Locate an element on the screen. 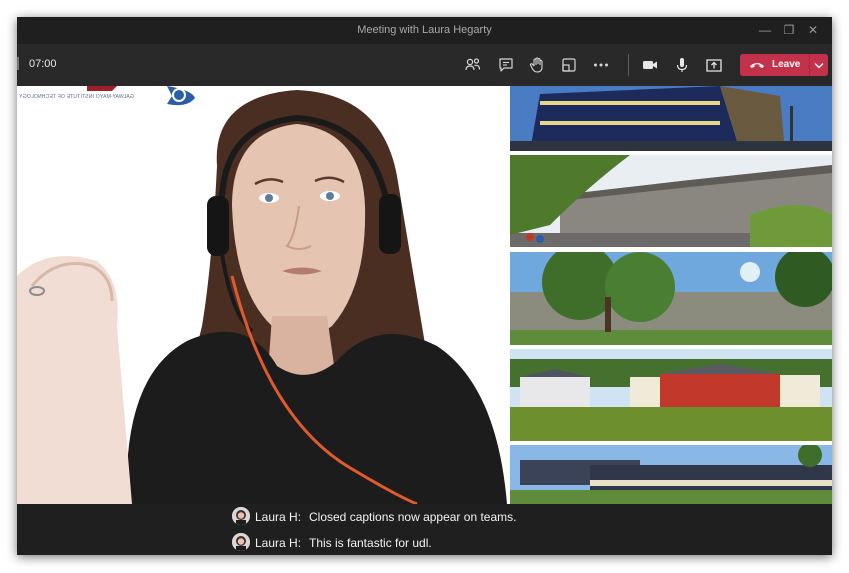 The width and height of the screenshot is (849, 573). title-bar: Meeting with Laura Hegarty — ❐ ✕ is located at coordinates (424, 30).